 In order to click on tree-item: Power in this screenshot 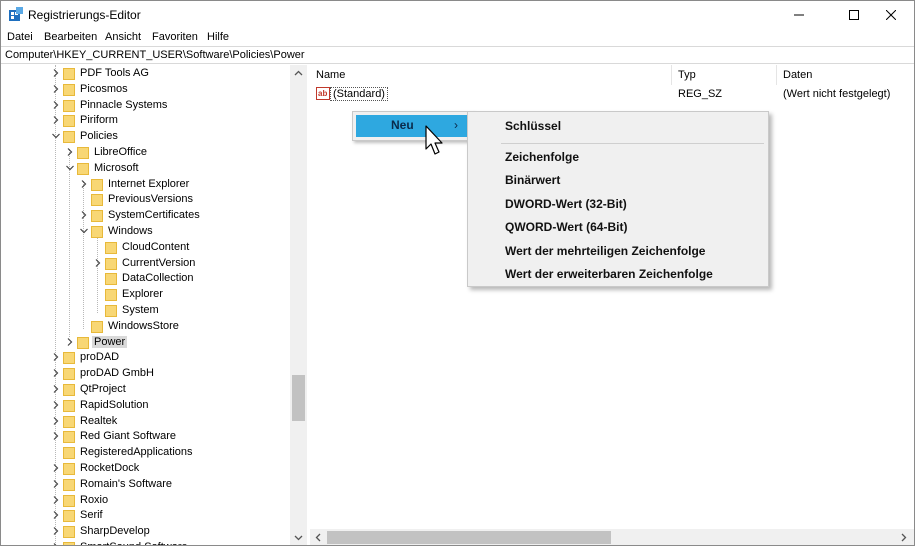, I will do `click(146, 343)`.